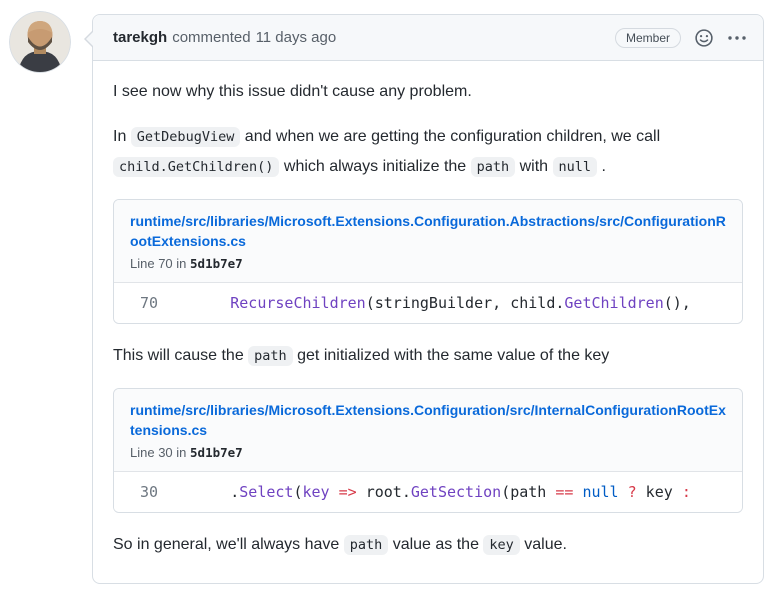  I want to click on comment-header: tarekgh commented 11 days ago Member, so click(428, 38).